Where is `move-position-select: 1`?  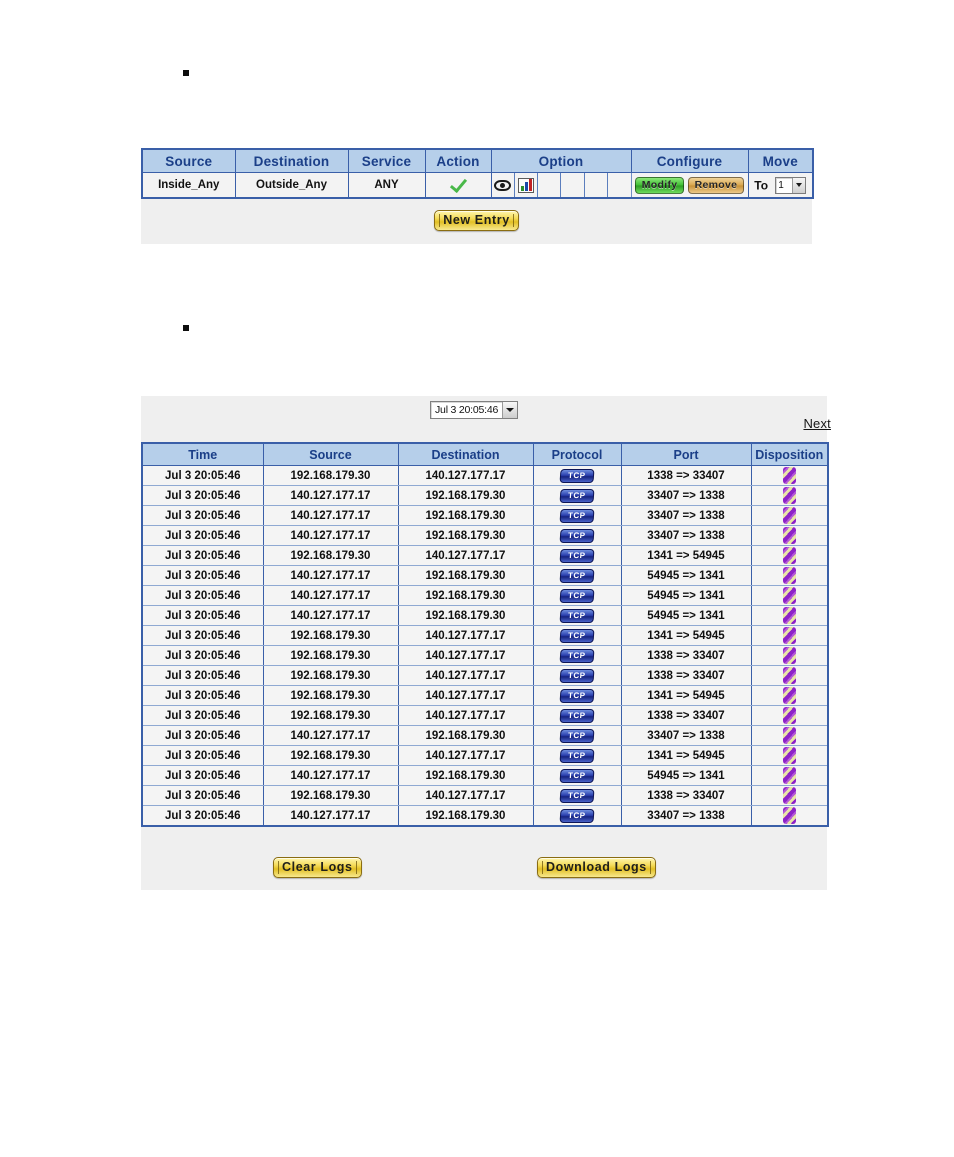
move-position-select: 1 is located at coordinates (791, 185).